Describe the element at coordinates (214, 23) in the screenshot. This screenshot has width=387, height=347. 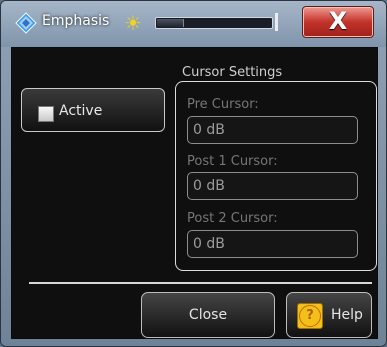
I see `brightness-slider` at that location.